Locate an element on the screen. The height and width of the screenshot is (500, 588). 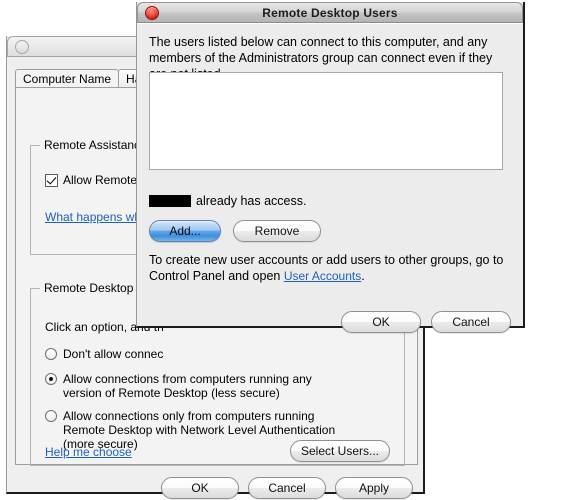
dialog-title: Remote Desktop Users is located at coordinates (330, 13).